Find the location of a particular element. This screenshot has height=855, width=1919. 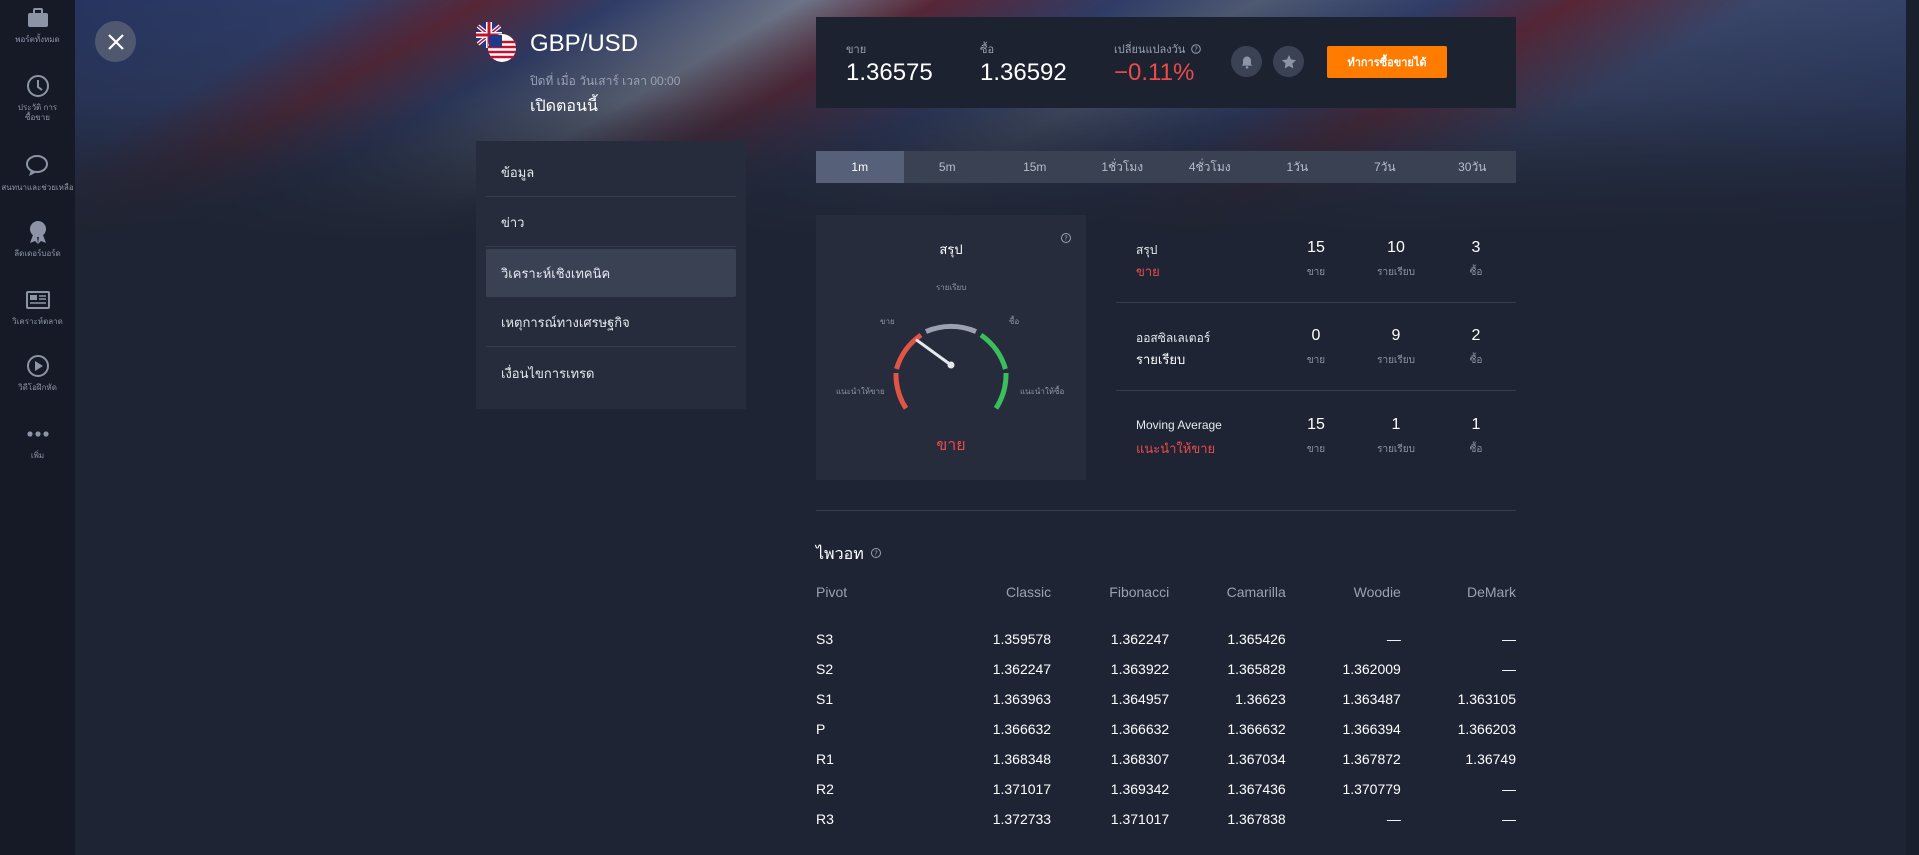

pivot-value: 1.363105 is located at coordinates (1486, 699).